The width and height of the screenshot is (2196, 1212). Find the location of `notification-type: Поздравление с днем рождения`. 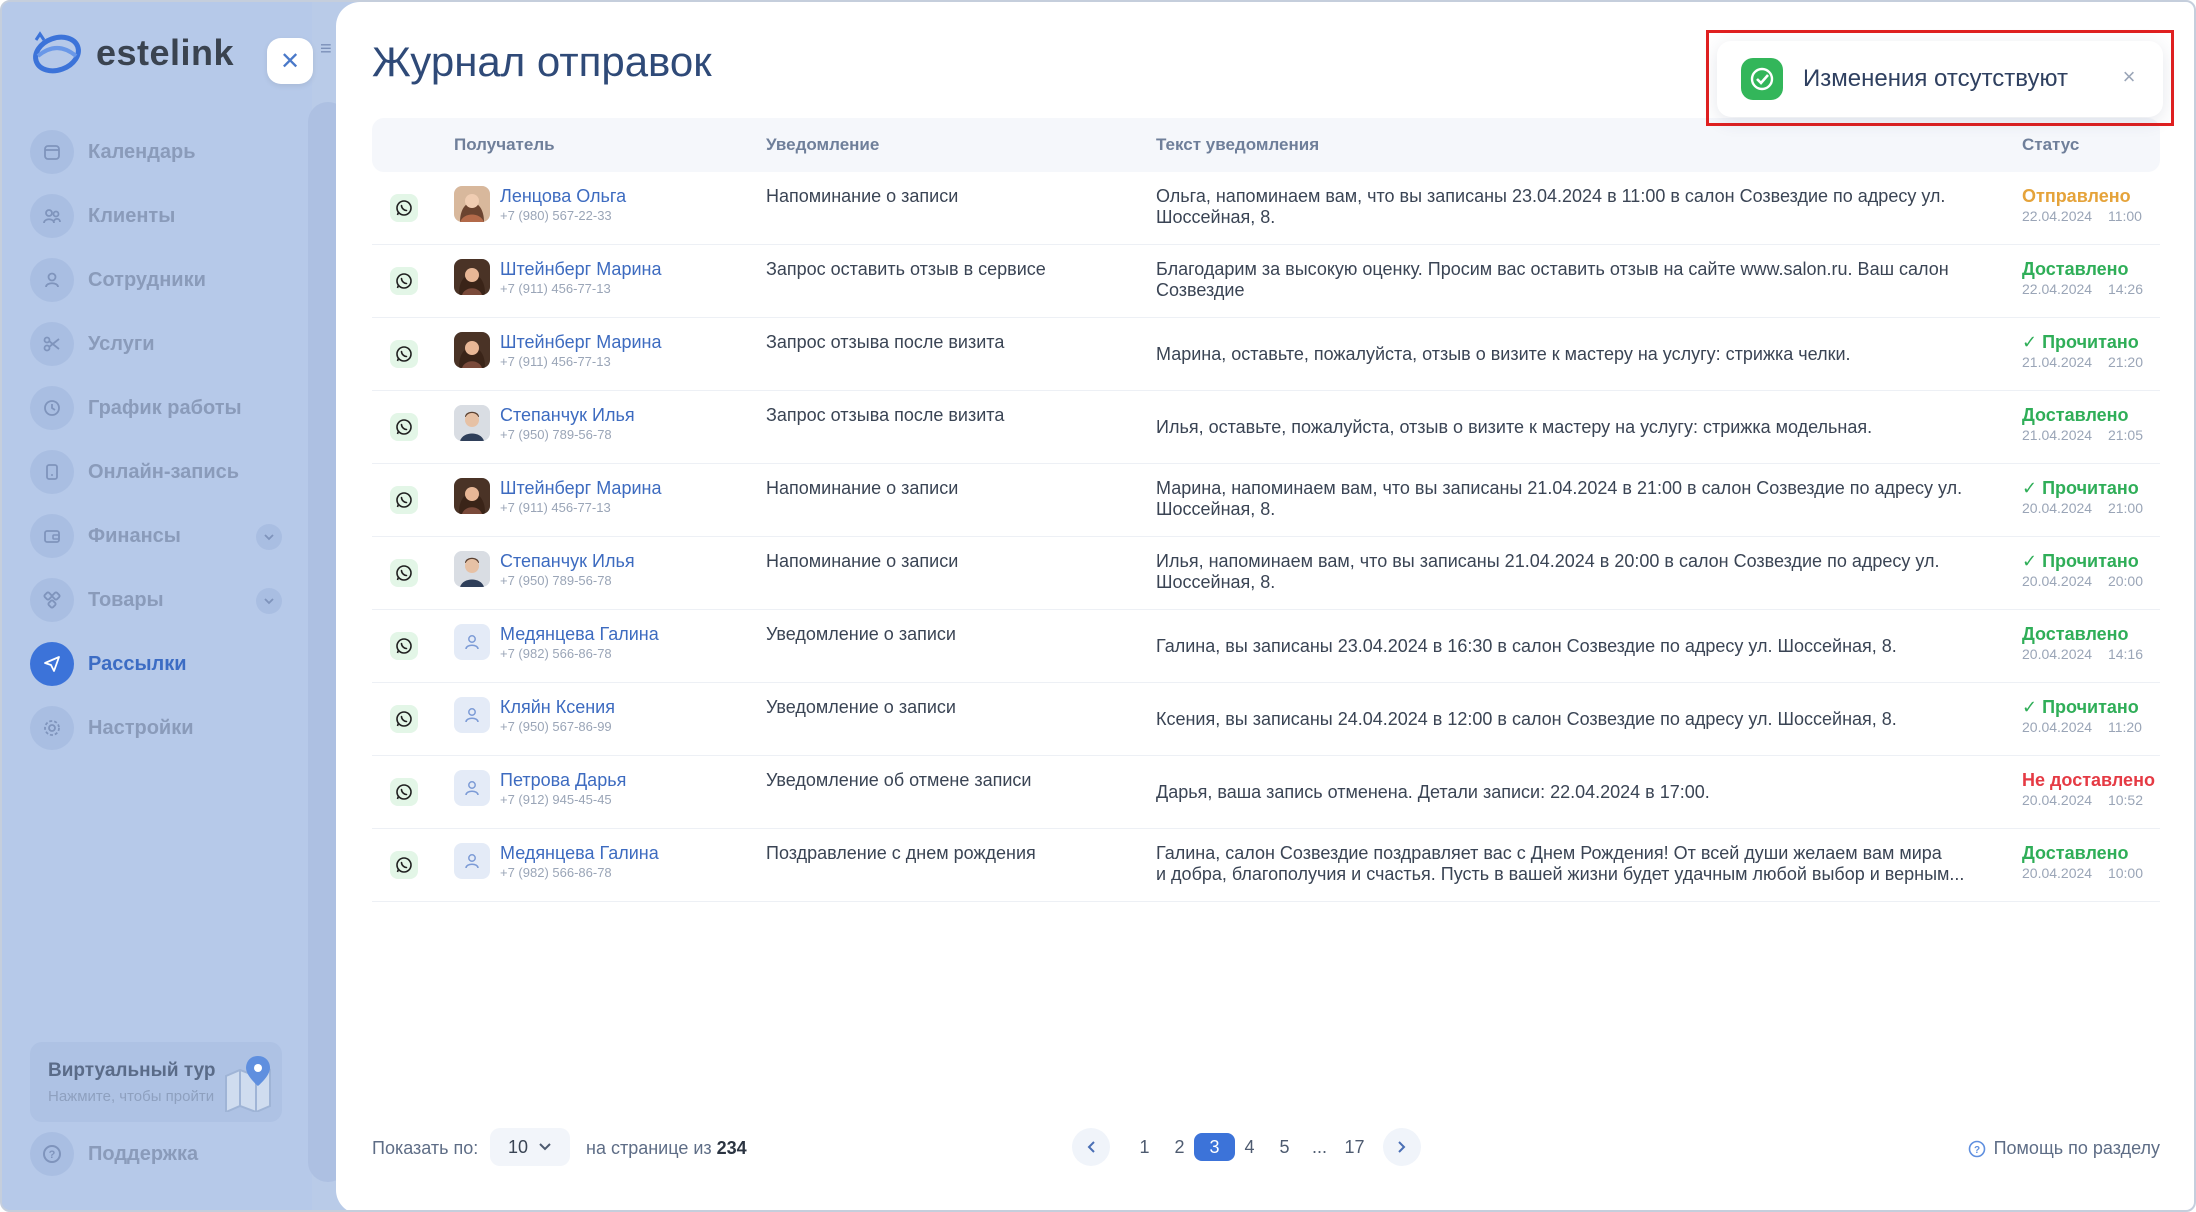

notification-type: Поздравление с днем рождения is located at coordinates (901, 853).